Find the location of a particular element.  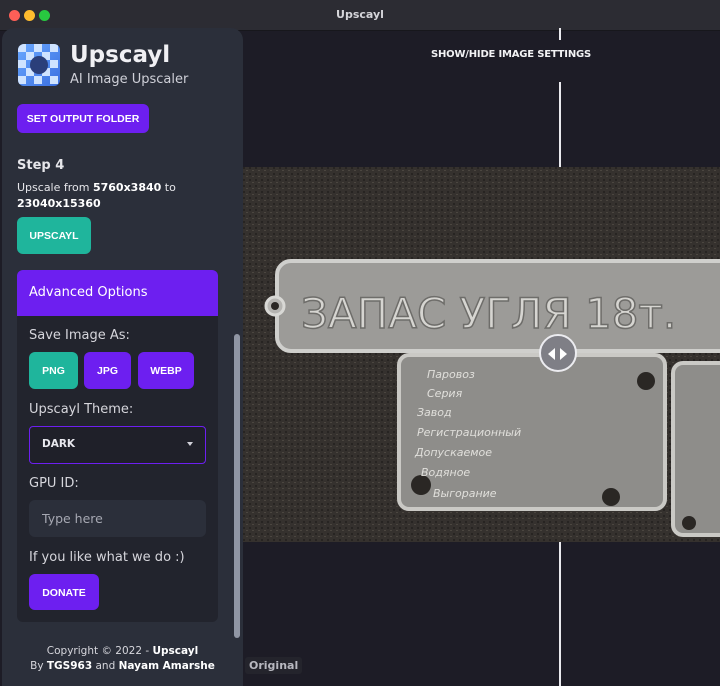

format-png-button: PNG is located at coordinates (53, 370).